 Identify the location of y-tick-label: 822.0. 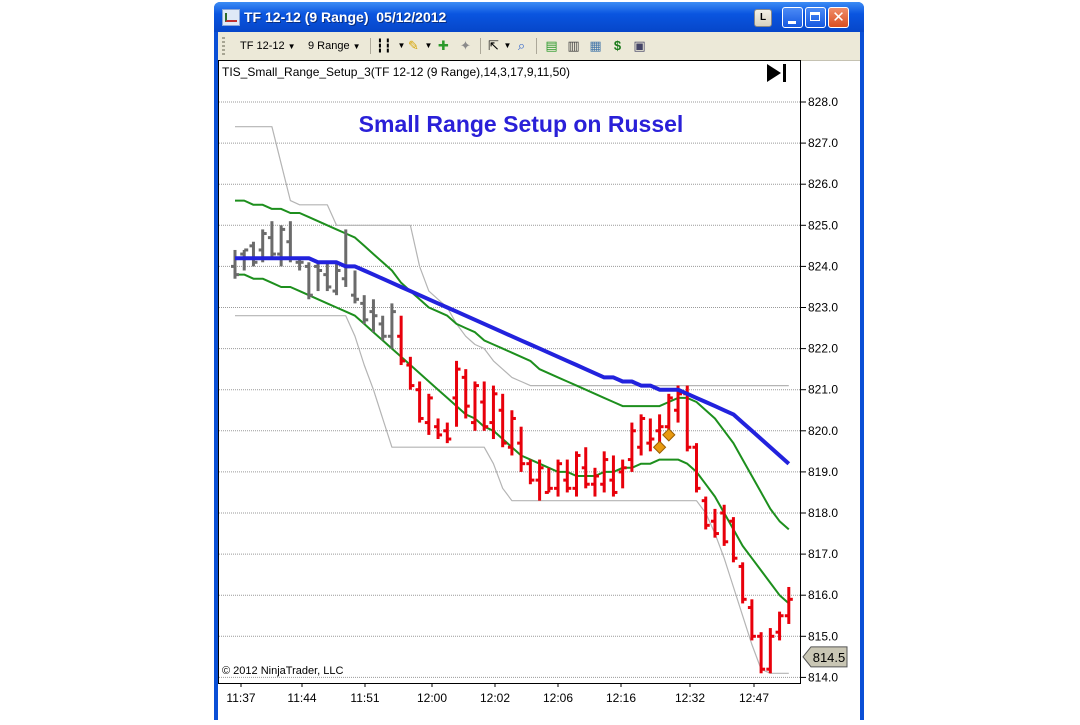
(823, 349).